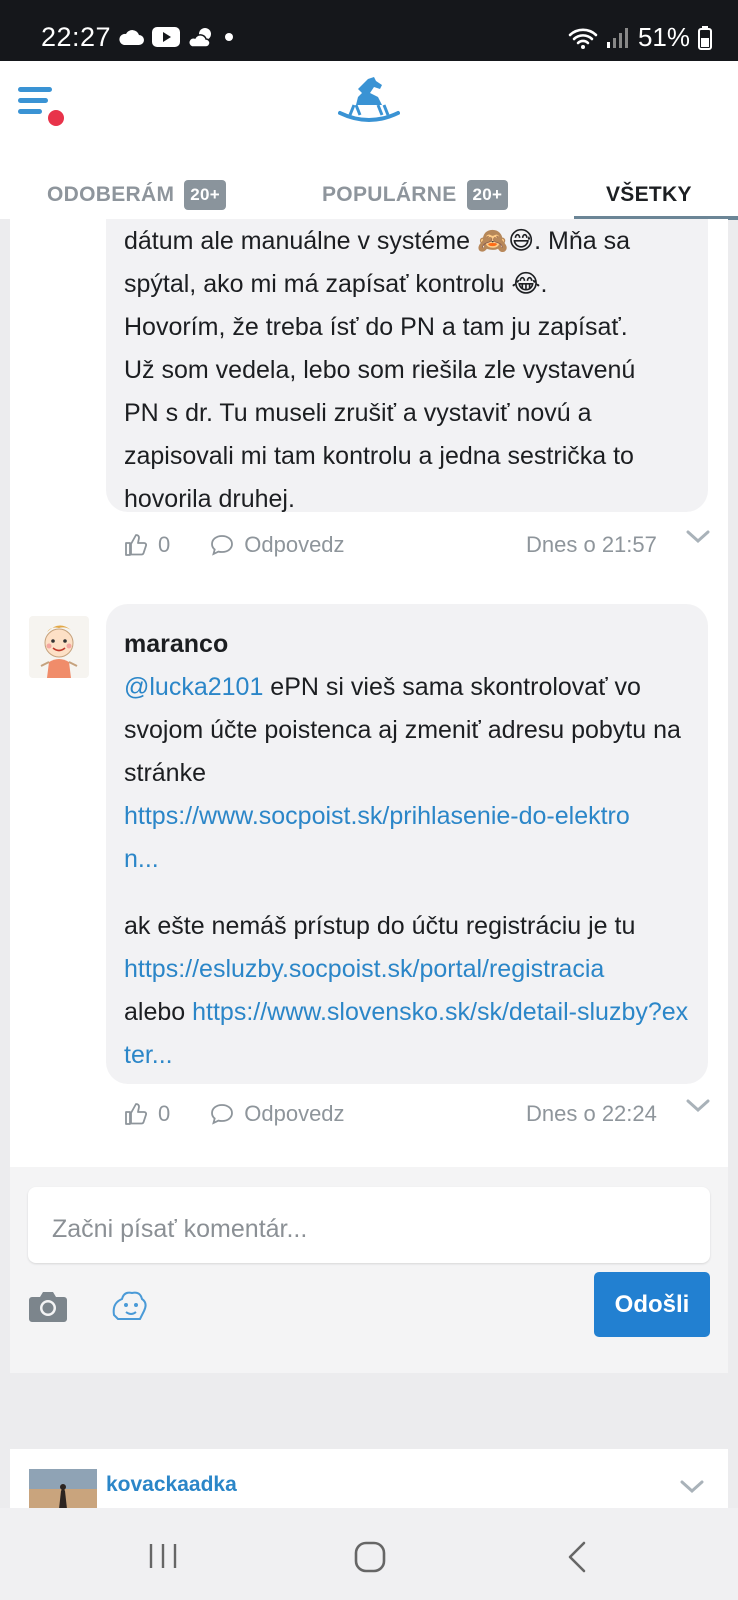  What do you see at coordinates (370, 1557) in the screenshot?
I see `home-icon` at bounding box center [370, 1557].